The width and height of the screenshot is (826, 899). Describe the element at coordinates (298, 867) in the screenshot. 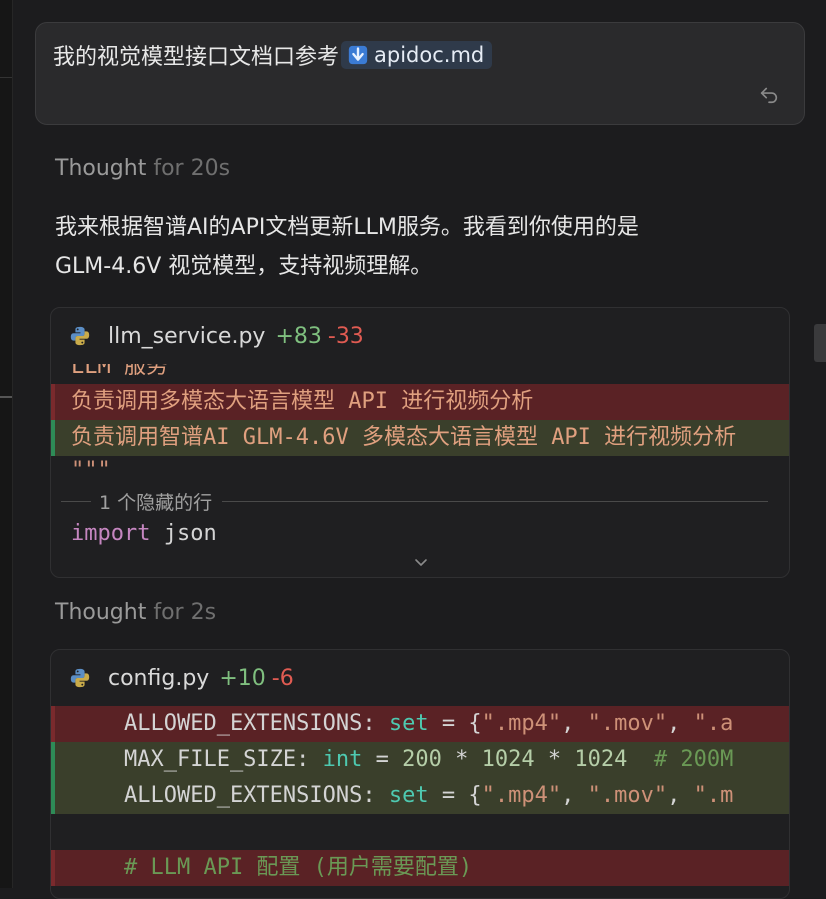

I see `comment-text: # LLM API 配置 (用户需要配置)` at that location.